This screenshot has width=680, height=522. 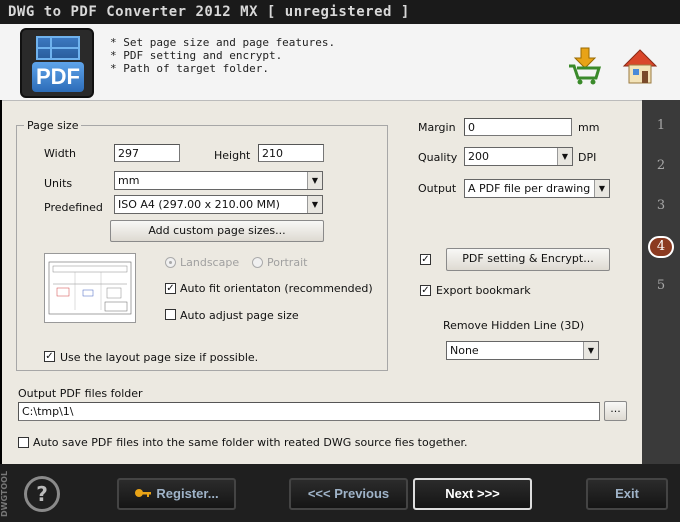 I want to click on page-preview, so click(x=90, y=288).